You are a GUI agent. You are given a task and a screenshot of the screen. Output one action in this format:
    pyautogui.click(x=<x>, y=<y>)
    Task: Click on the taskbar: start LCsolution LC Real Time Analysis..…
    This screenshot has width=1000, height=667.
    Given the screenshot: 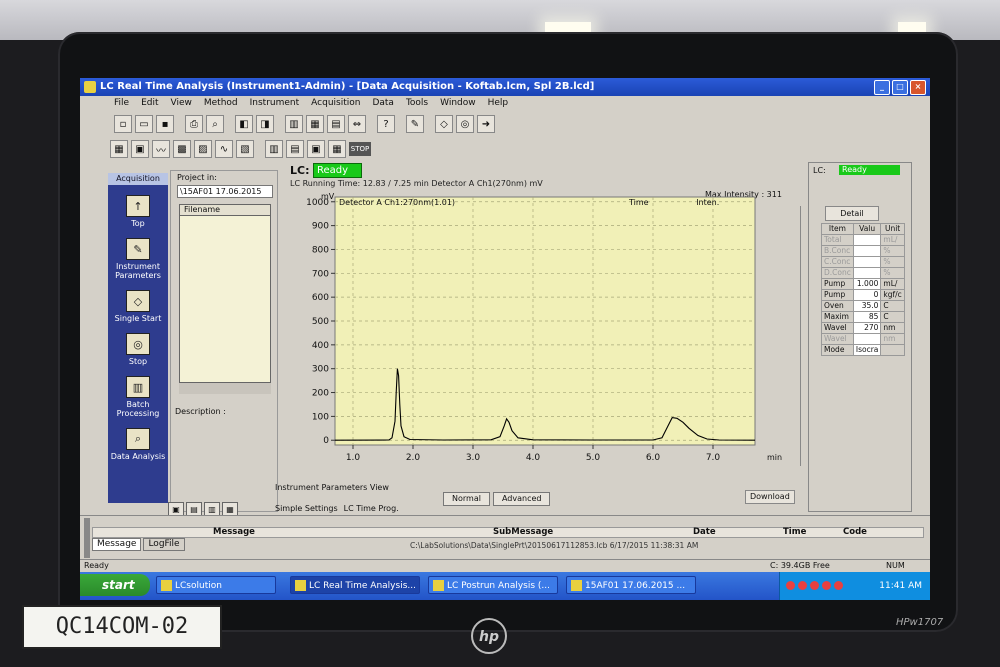 What is the action you would take?
    pyautogui.click(x=505, y=586)
    